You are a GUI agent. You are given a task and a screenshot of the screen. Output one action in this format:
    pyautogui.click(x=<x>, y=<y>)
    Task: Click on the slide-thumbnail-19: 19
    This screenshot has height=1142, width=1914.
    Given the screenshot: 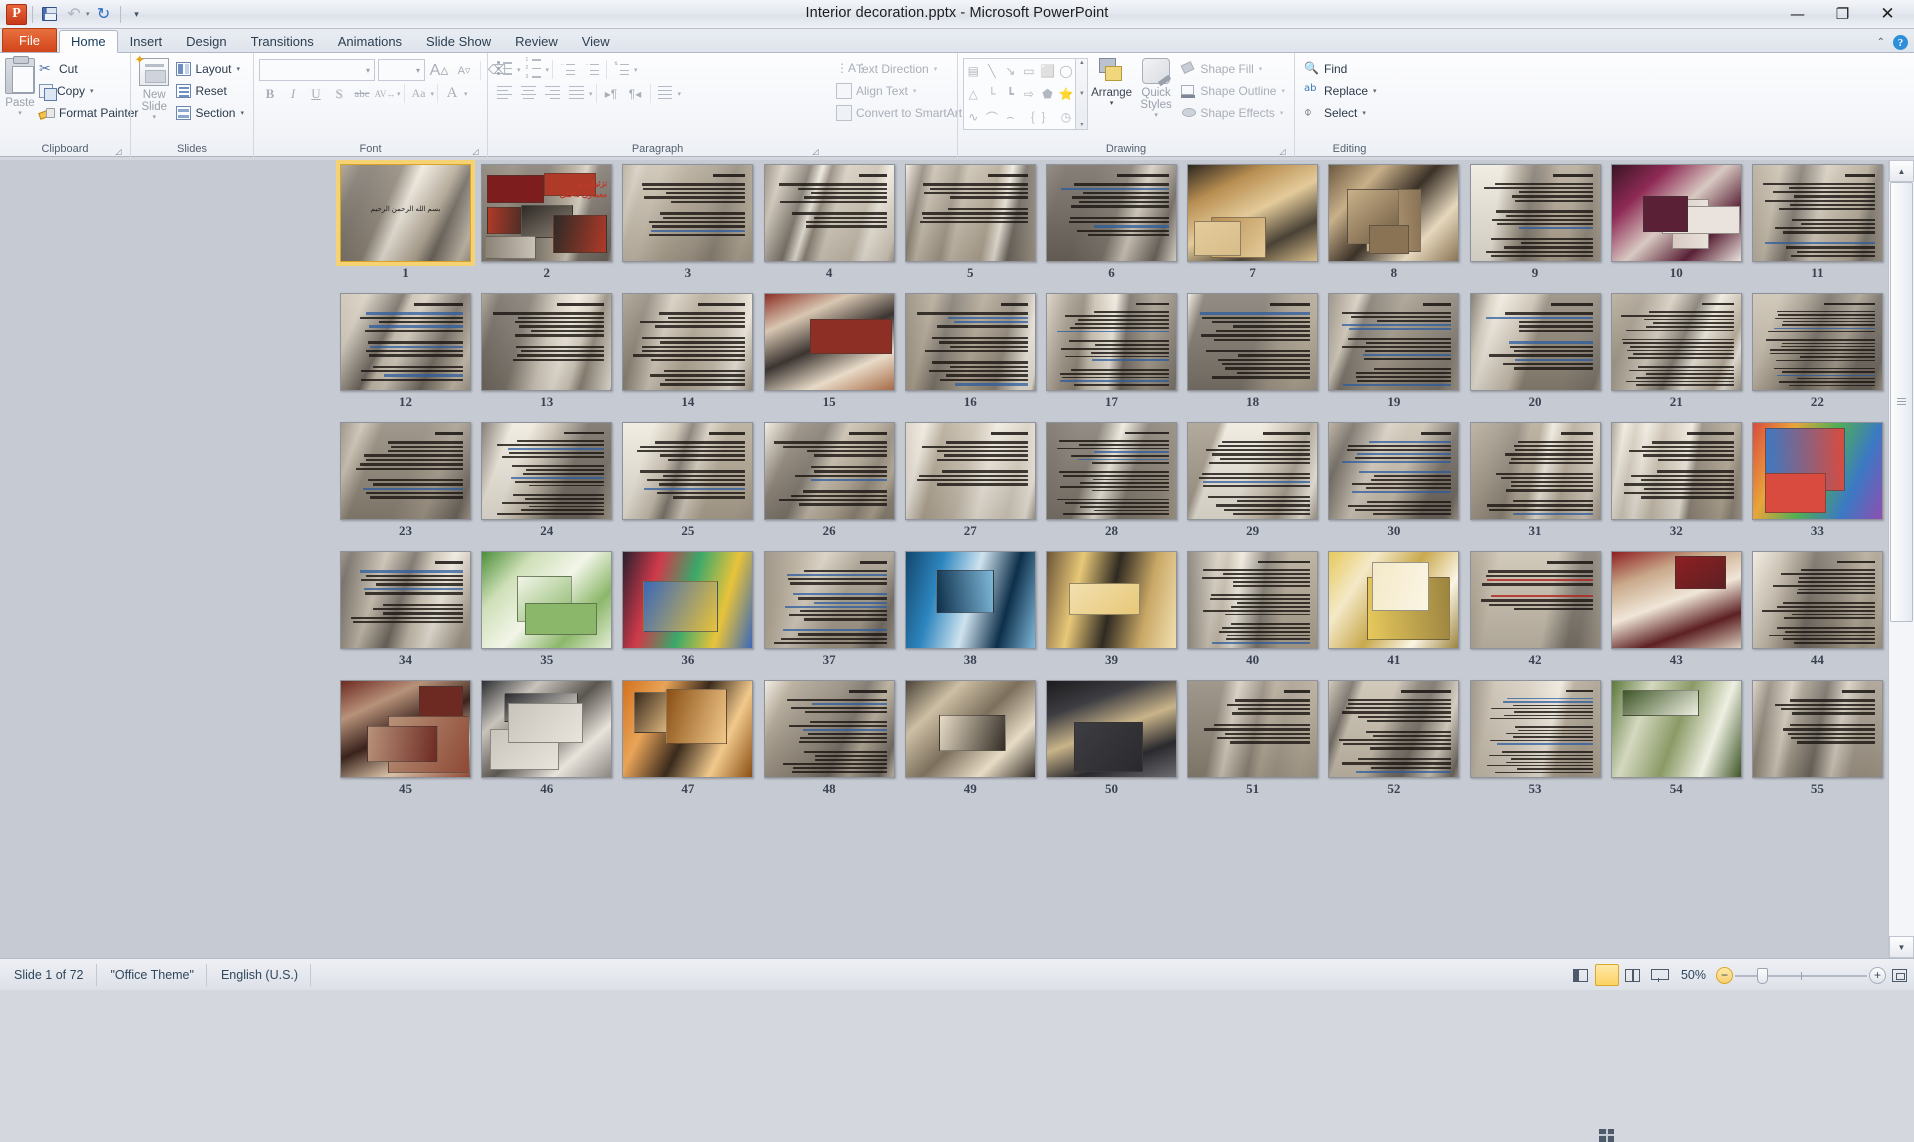 What is the action you would take?
    pyautogui.click(x=1393, y=355)
    